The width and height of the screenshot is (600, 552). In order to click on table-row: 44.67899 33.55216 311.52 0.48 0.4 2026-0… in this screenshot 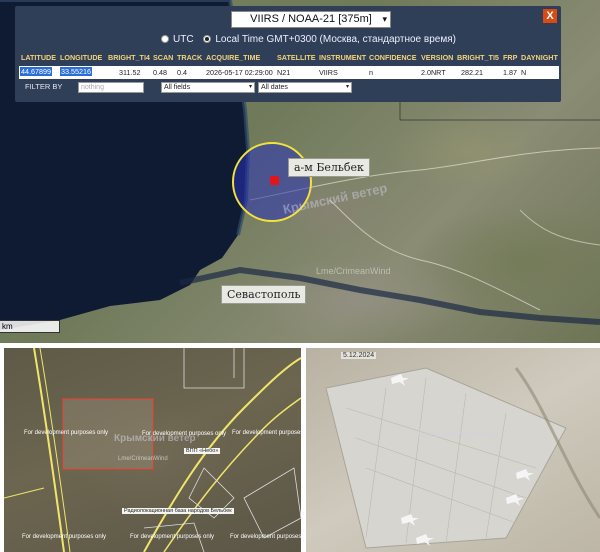, I will do `click(289, 72)`.